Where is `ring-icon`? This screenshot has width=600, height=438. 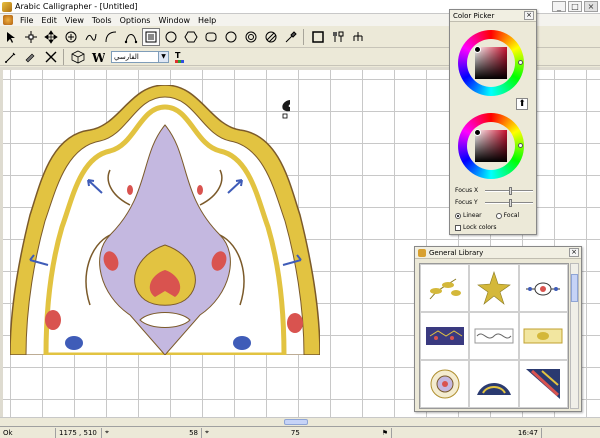
ring-icon is located at coordinates (251, 37).